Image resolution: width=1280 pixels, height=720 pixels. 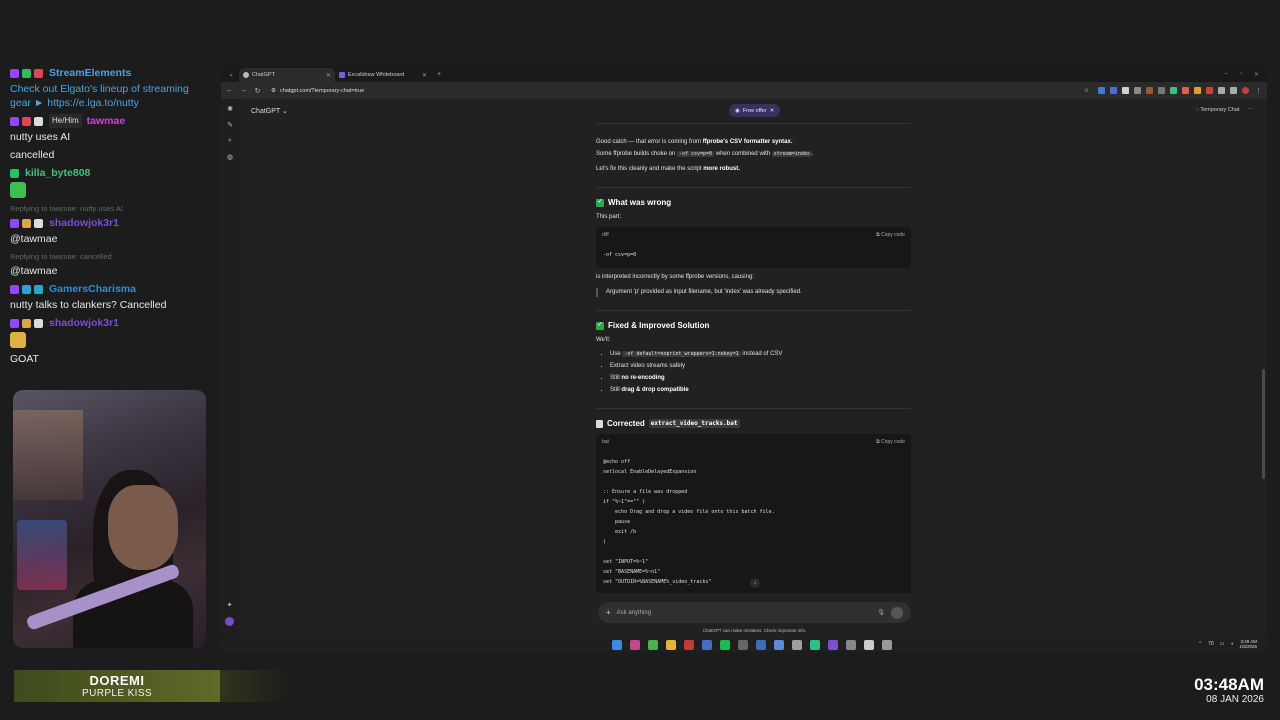 I want to click on microphone-icon: 🎙, so click(x=881, y=612).